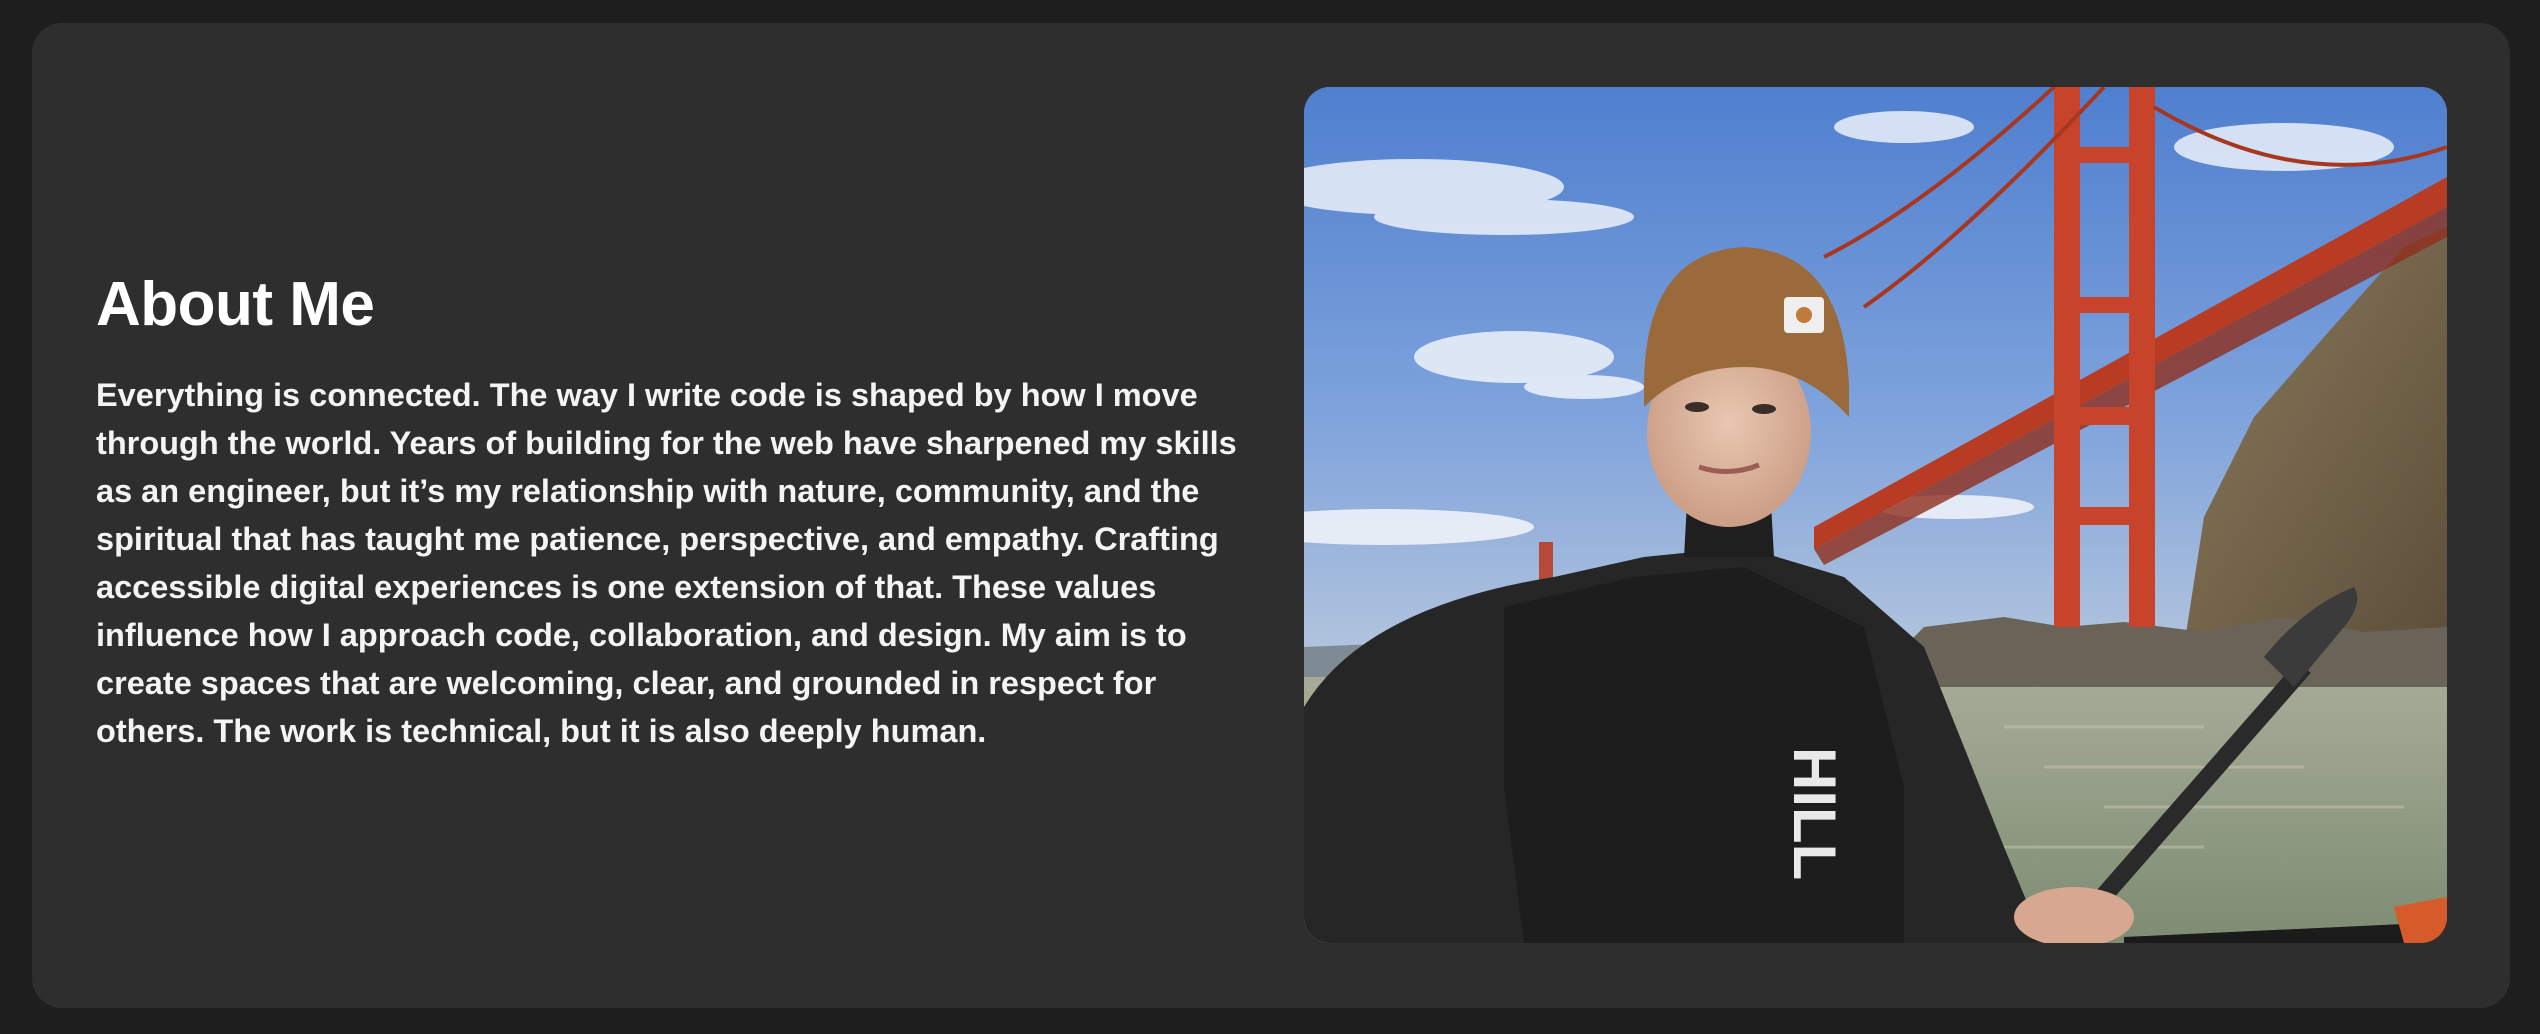  Describe the element at coordinates (235, 304) in the screenshot. I see `about-title: About Me` at that location.